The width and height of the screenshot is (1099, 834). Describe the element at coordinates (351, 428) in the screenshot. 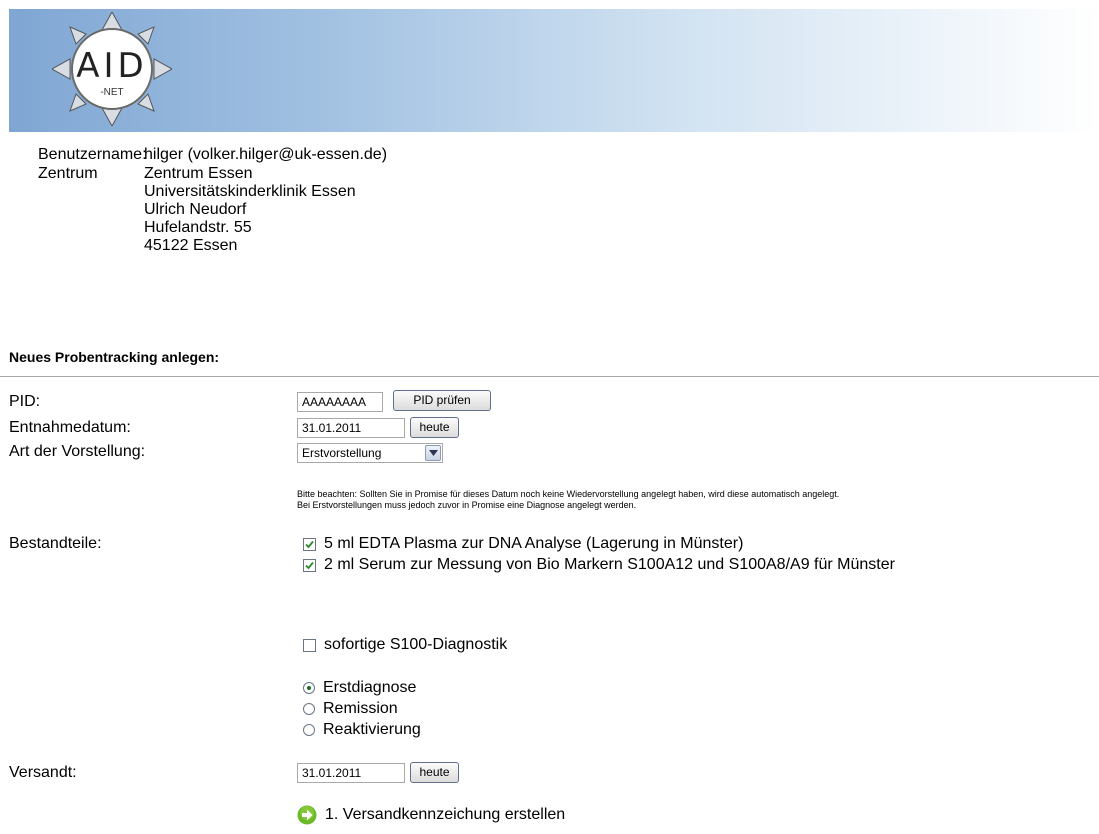

I see `sampling-date-input` at that location.